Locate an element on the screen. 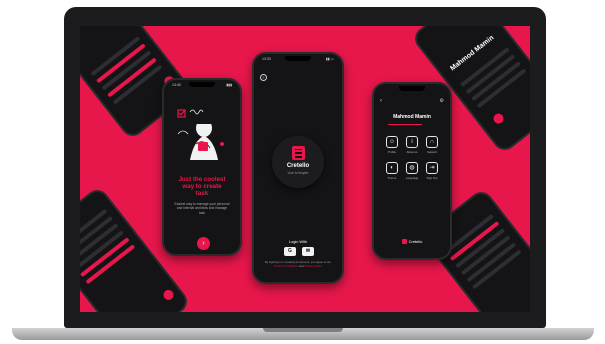  app-name: Cretello is located at coordinates (298, 166).